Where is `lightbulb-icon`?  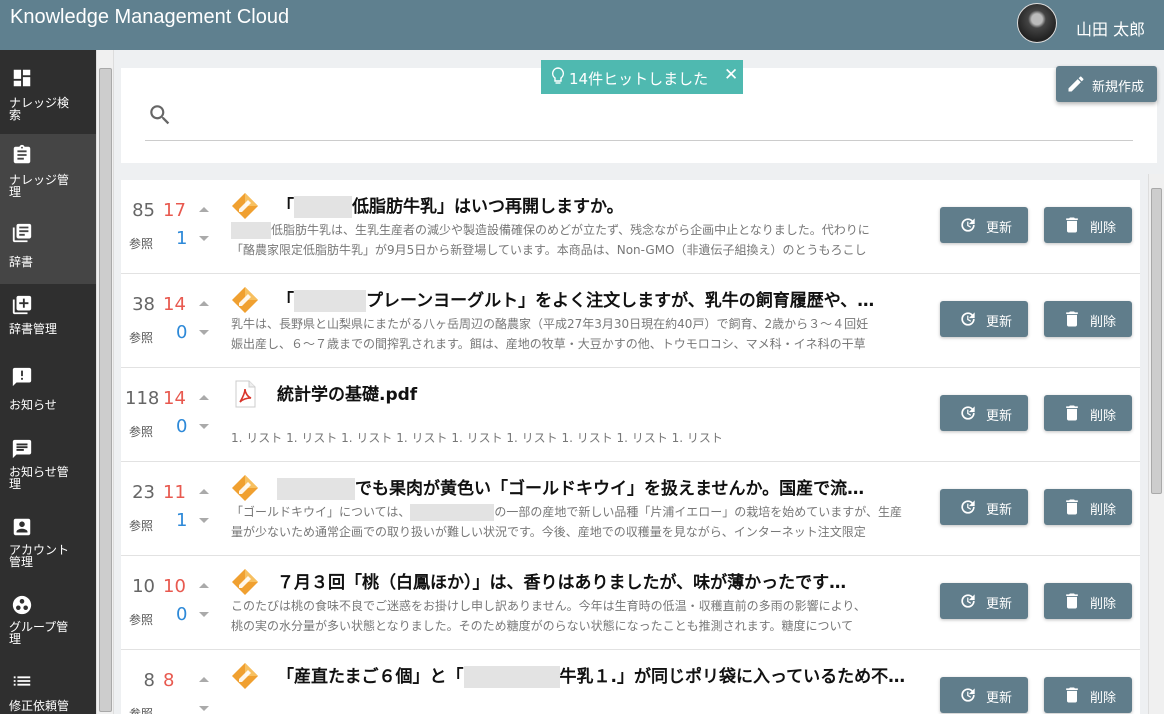
lightbulb-icon is located at coordinates (558, 75).